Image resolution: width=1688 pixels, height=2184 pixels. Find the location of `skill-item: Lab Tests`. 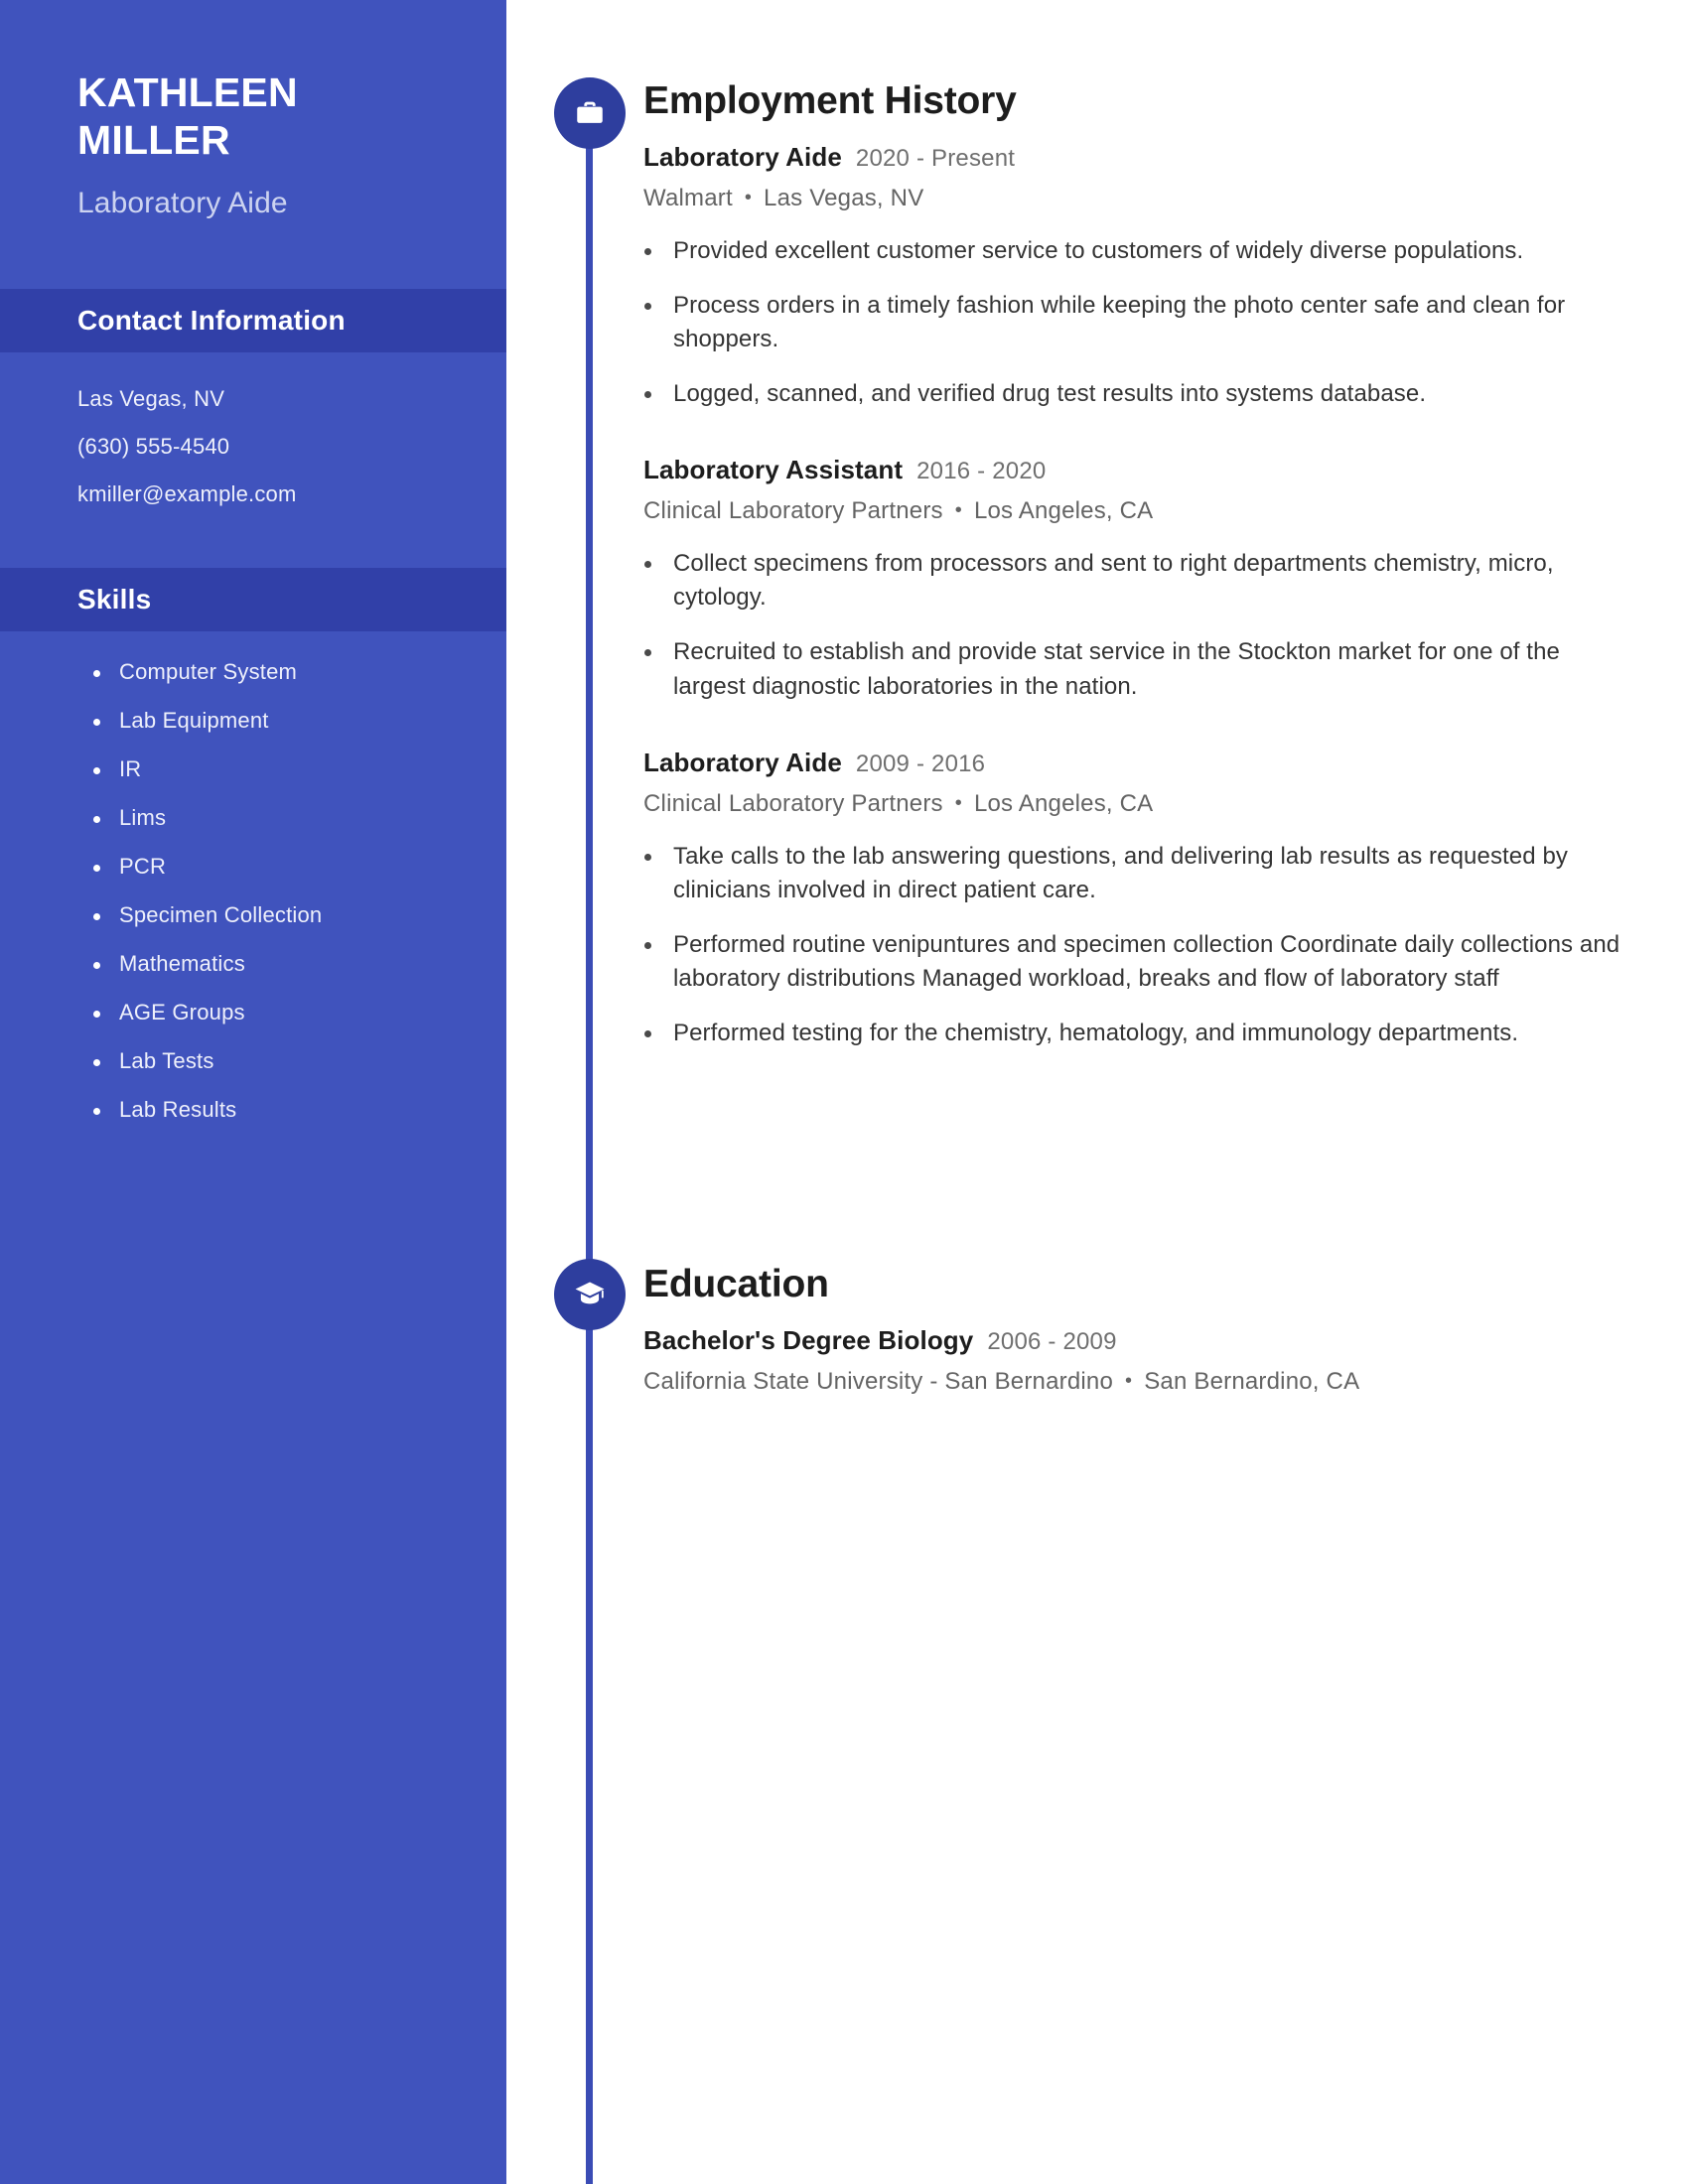

skill-item: Lab Tests is located at coordinates (298, 1060).